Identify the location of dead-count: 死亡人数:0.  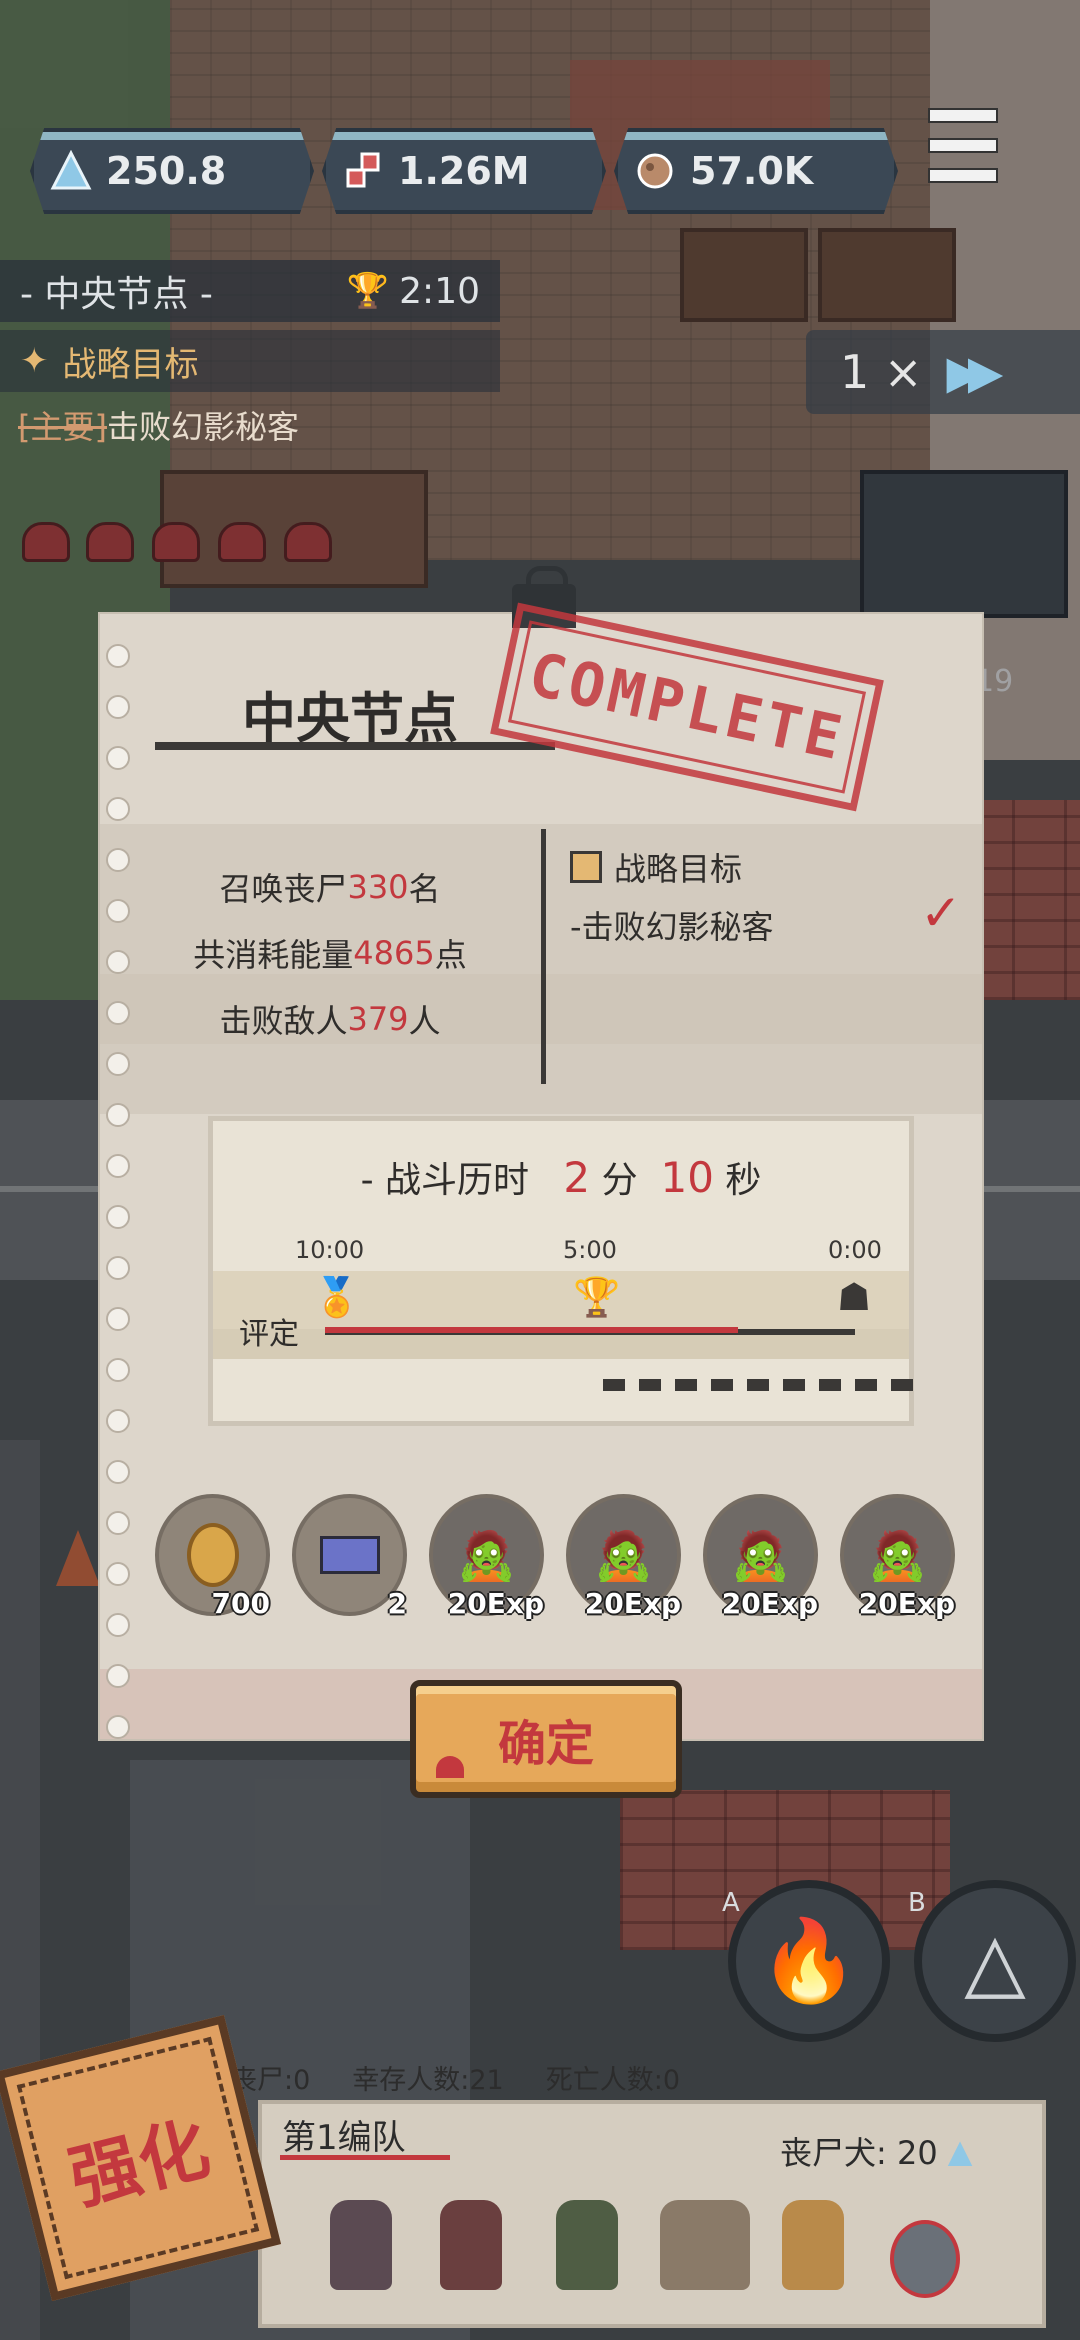
(613, 2080).